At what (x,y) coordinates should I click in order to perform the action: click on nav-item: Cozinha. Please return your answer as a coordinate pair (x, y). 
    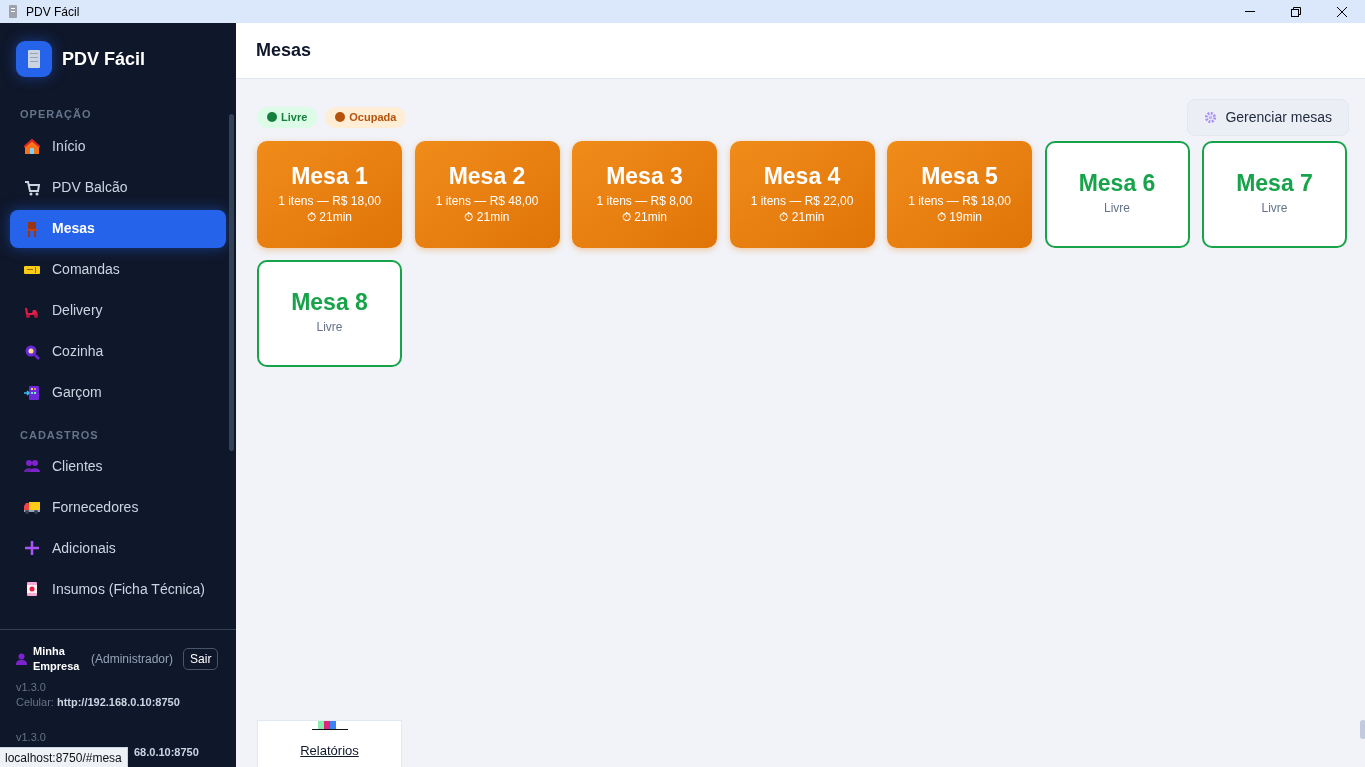
    Looking at the image, I should click on (118, 351).